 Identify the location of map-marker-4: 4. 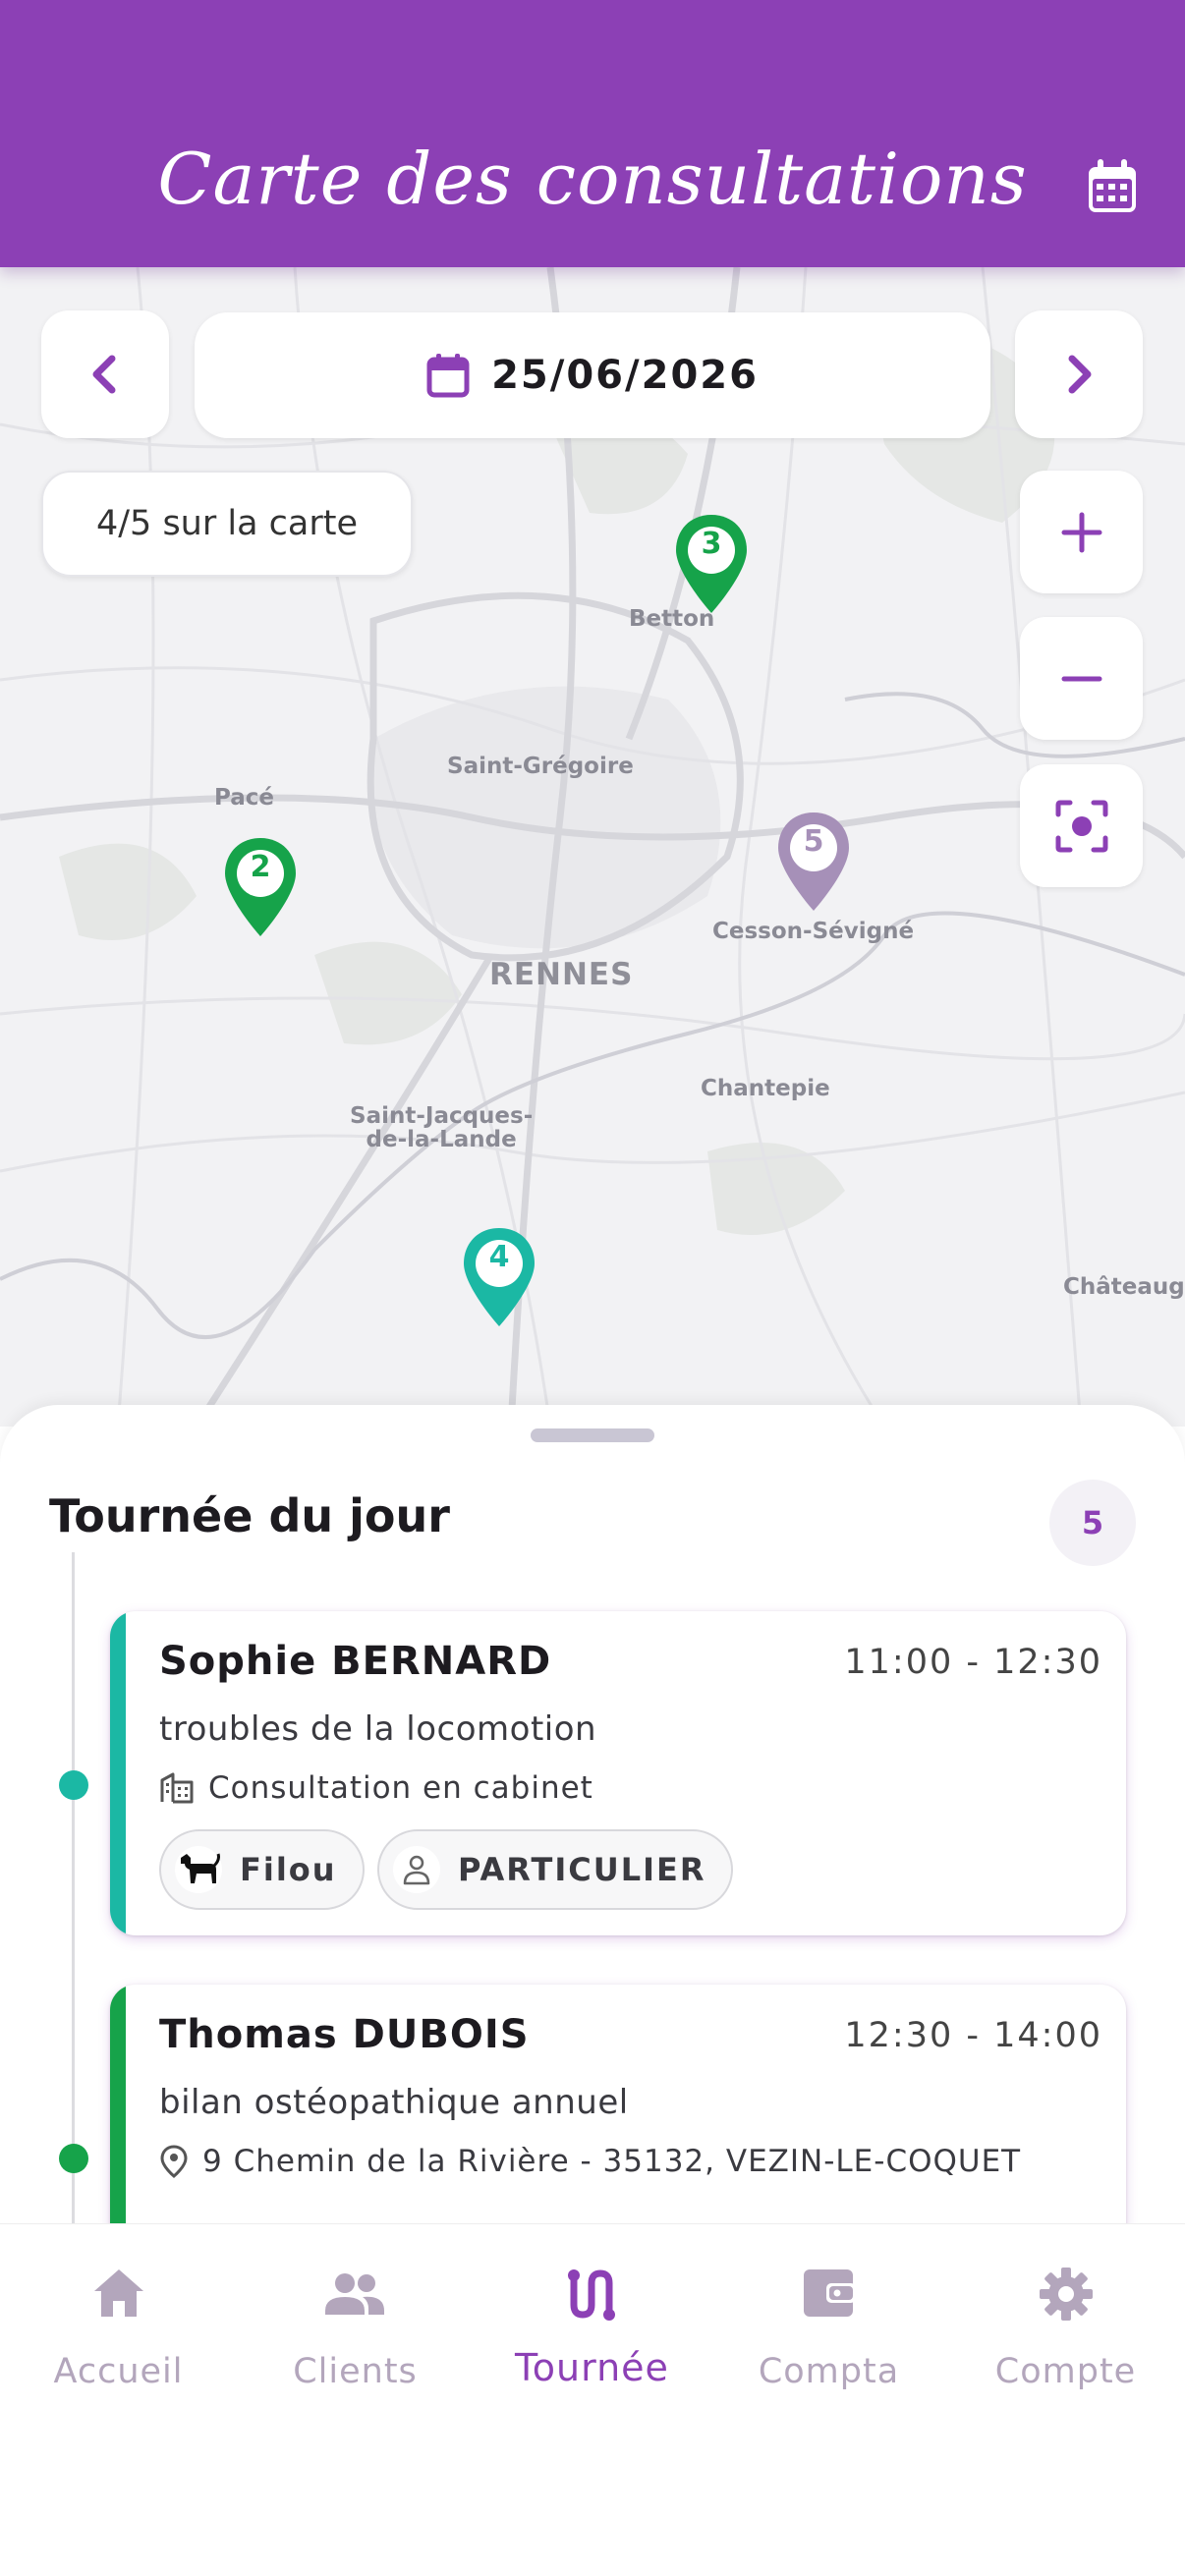
(499, 1278).